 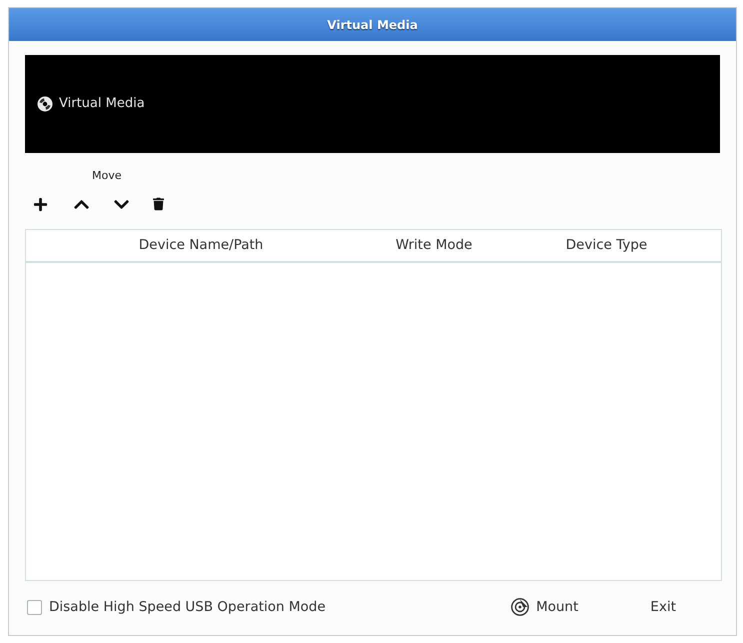 I want to click on banner-title: Virtual Media, so click(x=102, y=104).